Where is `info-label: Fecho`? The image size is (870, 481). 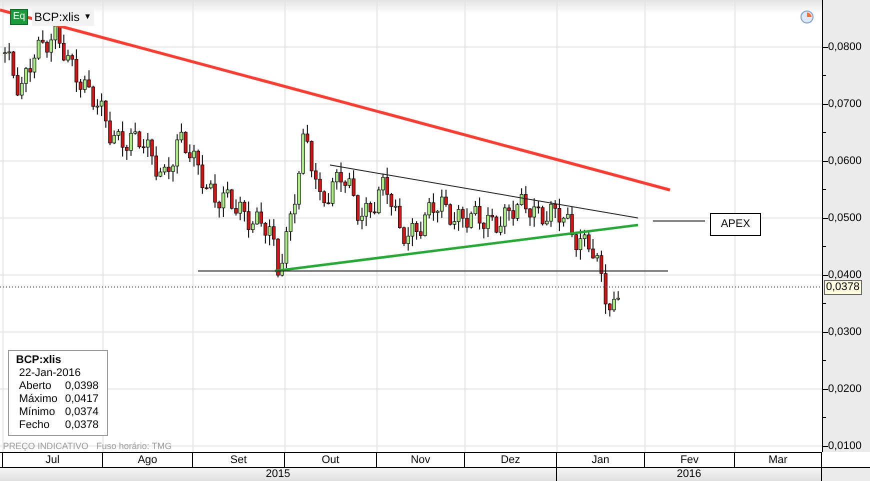 info-label: Fecho is located at coordinates (35, 425).